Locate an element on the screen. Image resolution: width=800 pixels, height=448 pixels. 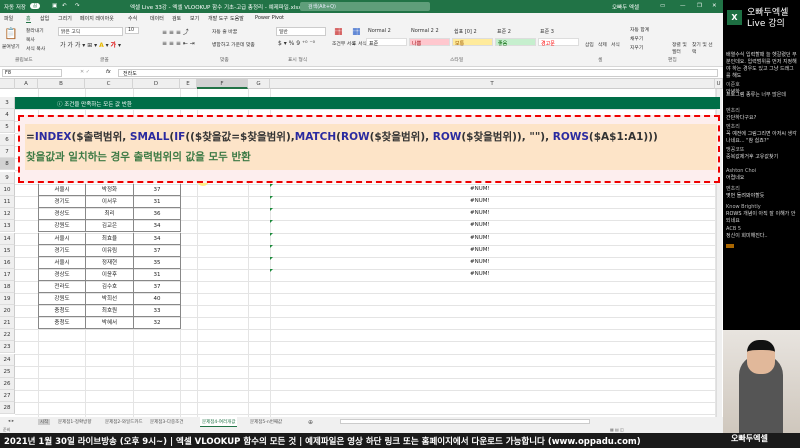
insert-cells-button: 삽입 is located at coordinates (589, 44).